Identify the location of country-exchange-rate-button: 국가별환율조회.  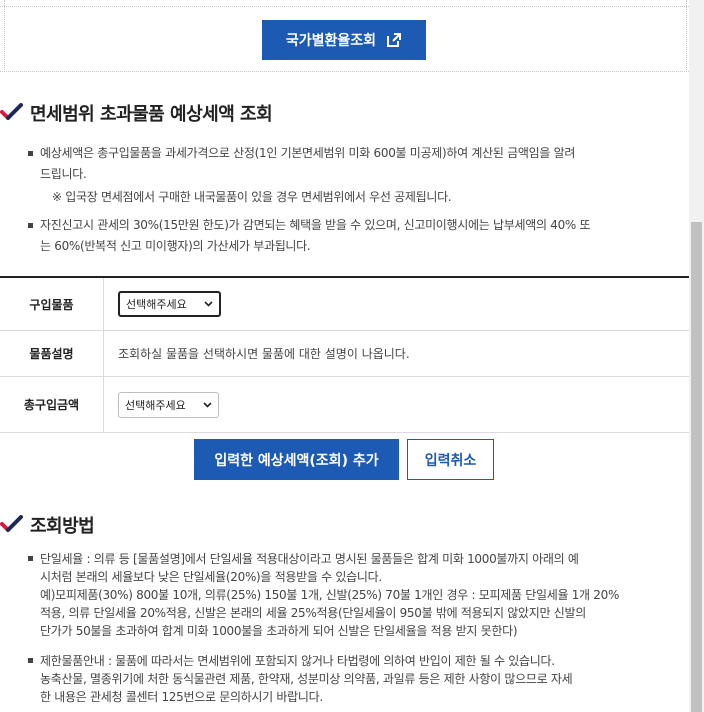
(344, 40).